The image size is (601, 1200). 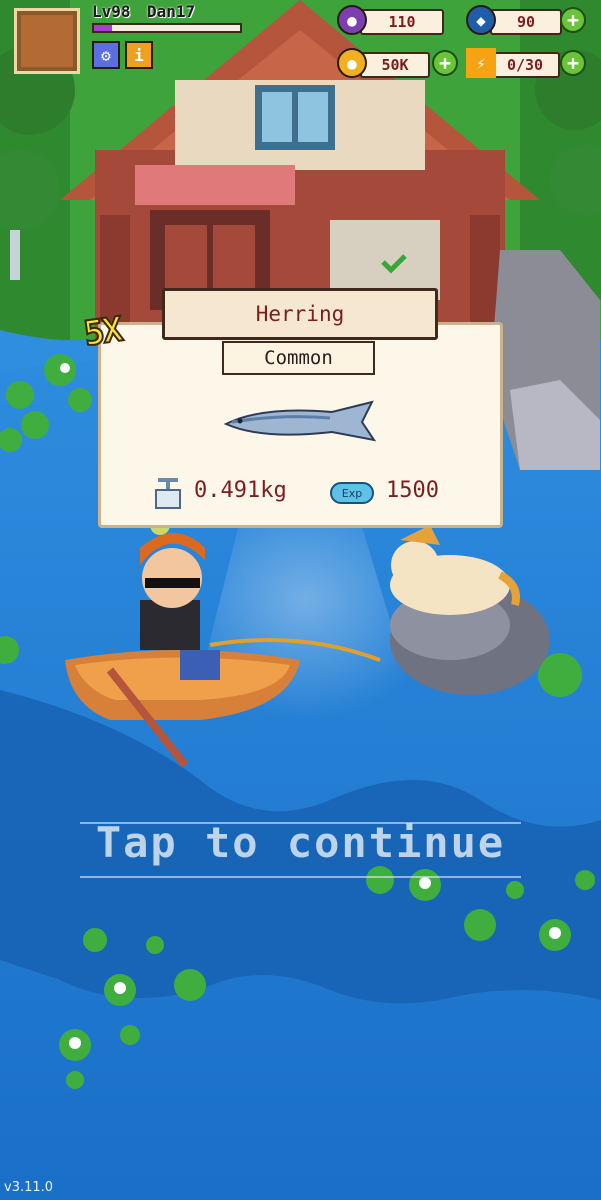 I want to click on fish-currency-counter: 90, so click(x=526, y=22).